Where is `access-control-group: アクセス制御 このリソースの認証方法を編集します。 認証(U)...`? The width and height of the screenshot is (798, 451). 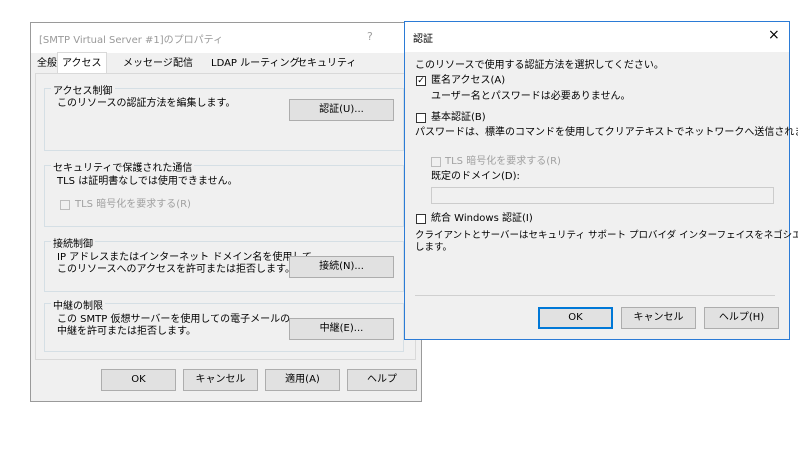 access-control-group: アクセス制御 このリソースの認証方法を編集します。 認証(U)... is located at coordinates (224, 116).